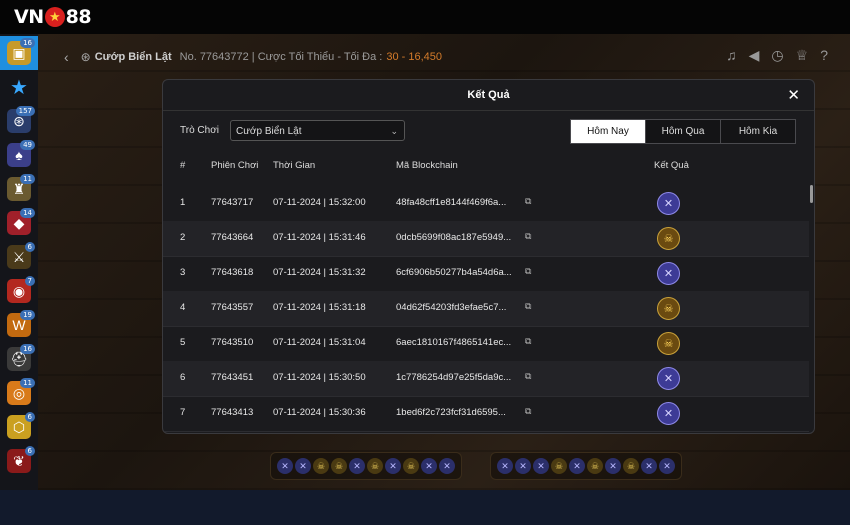 This screenshot has width=850, height=525. What do you see at coordinates (488, 95) in the screenshot?
I see `modal-title: Kết Quả` at bounding box center [488, 95].